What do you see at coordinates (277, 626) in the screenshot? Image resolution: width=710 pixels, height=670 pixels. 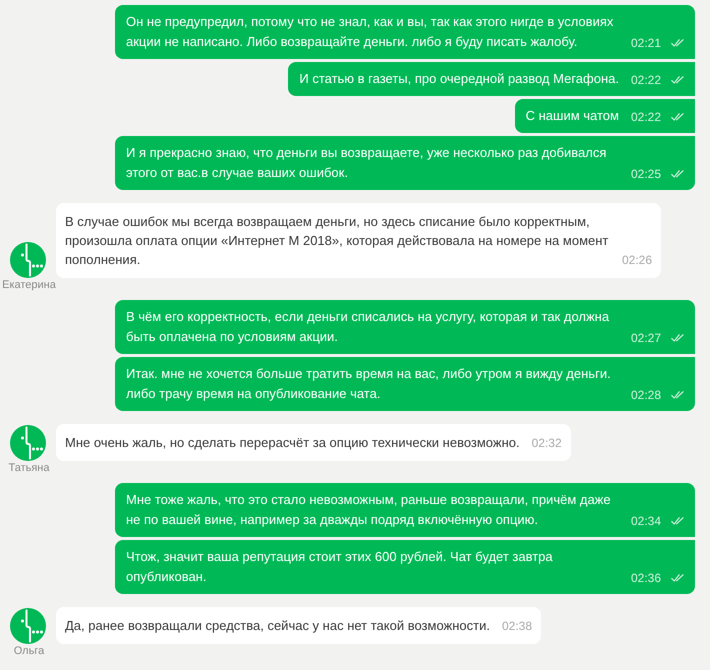 I see `message-text: Да, ранее возвращали средства, сейчас у нас нет такой возможности.` at bounding box center [277, 626].